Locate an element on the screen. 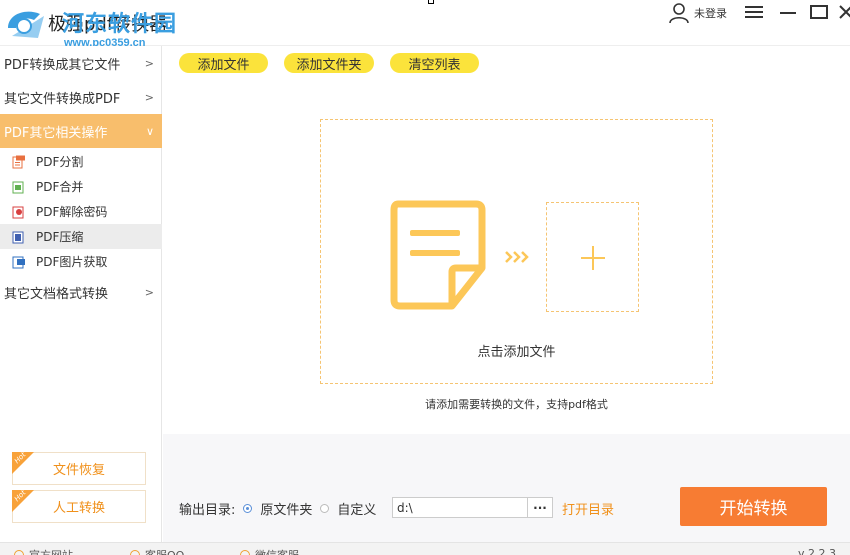  document-icon is located at coordinates (438, 255).